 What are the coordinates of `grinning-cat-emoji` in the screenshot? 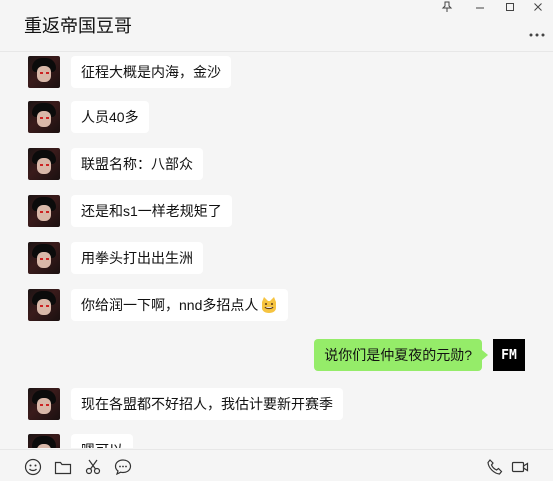 It's located at (269, 305).